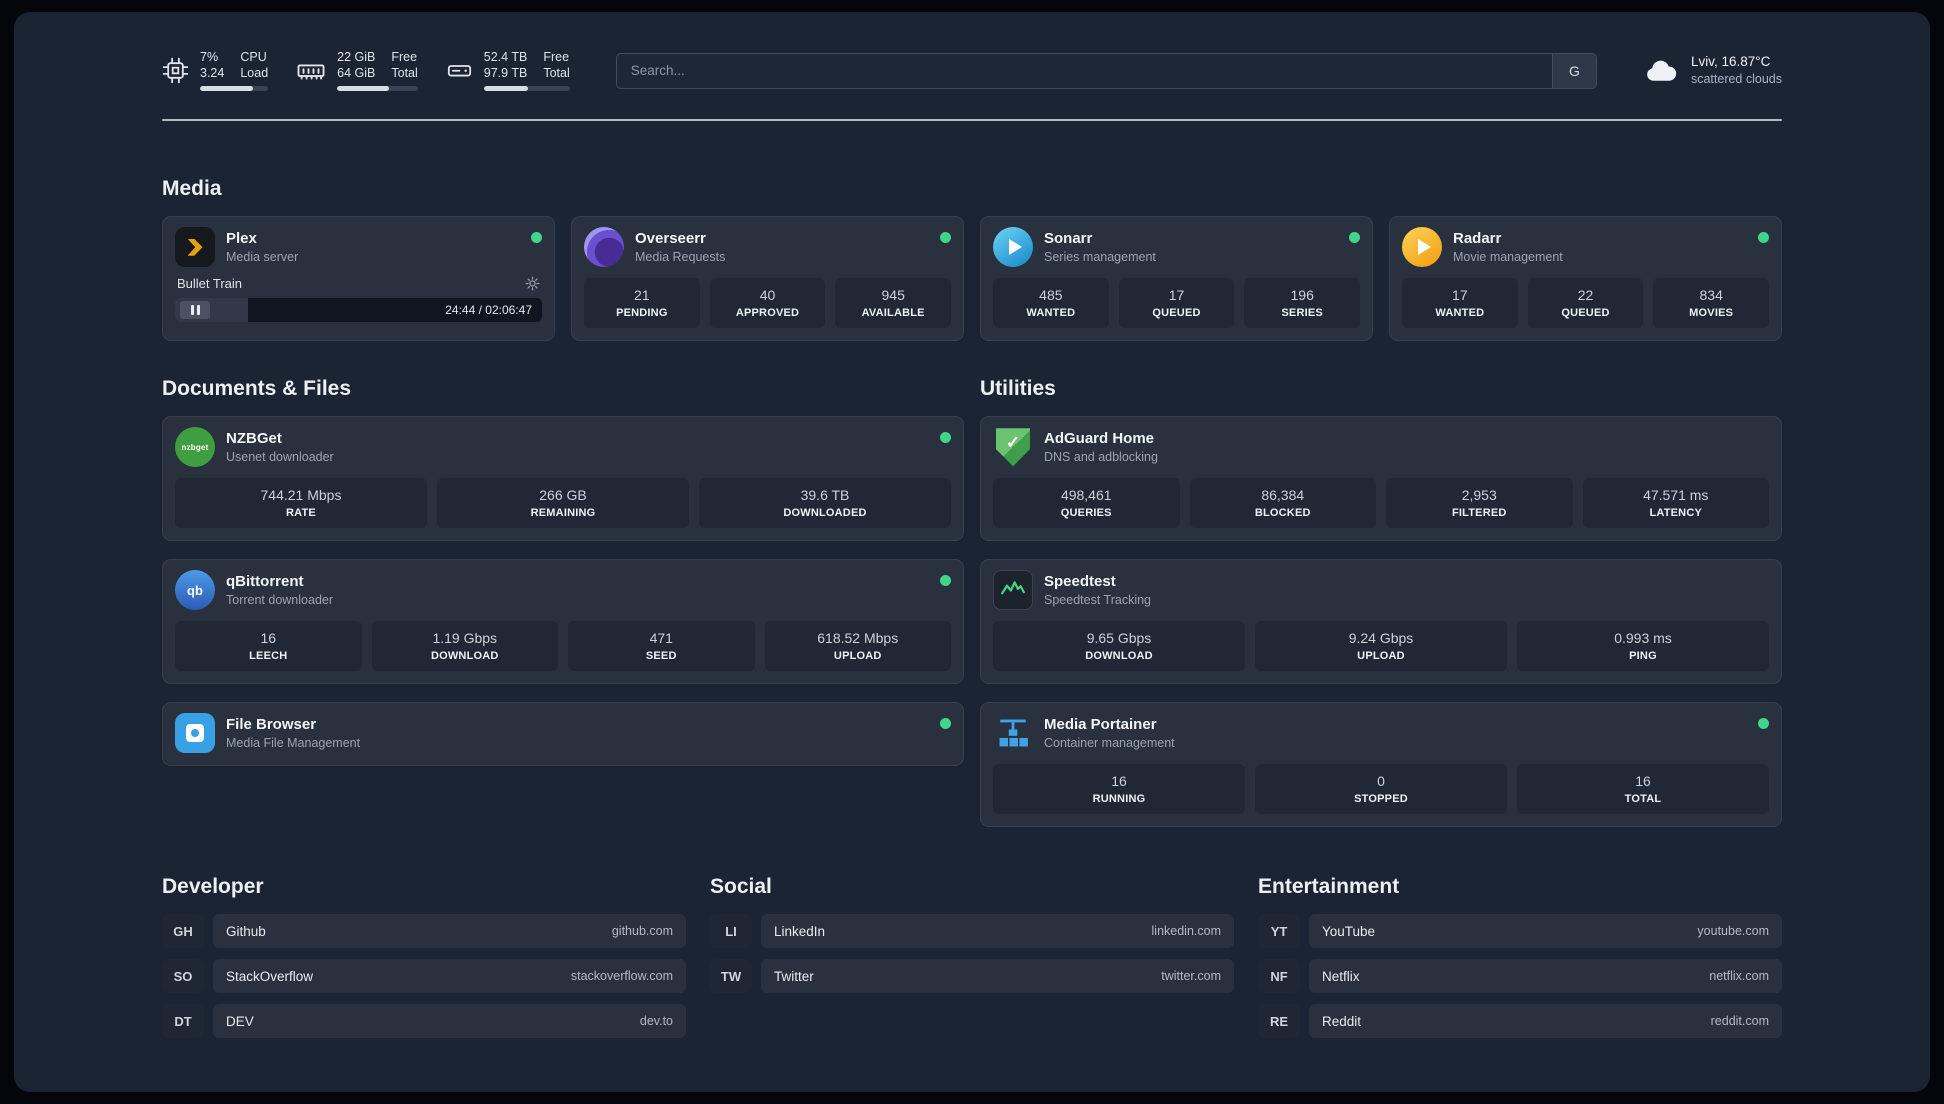  Describe the element at coordinates (1084, 71) in the screenshot. I see `search-input` at that location.